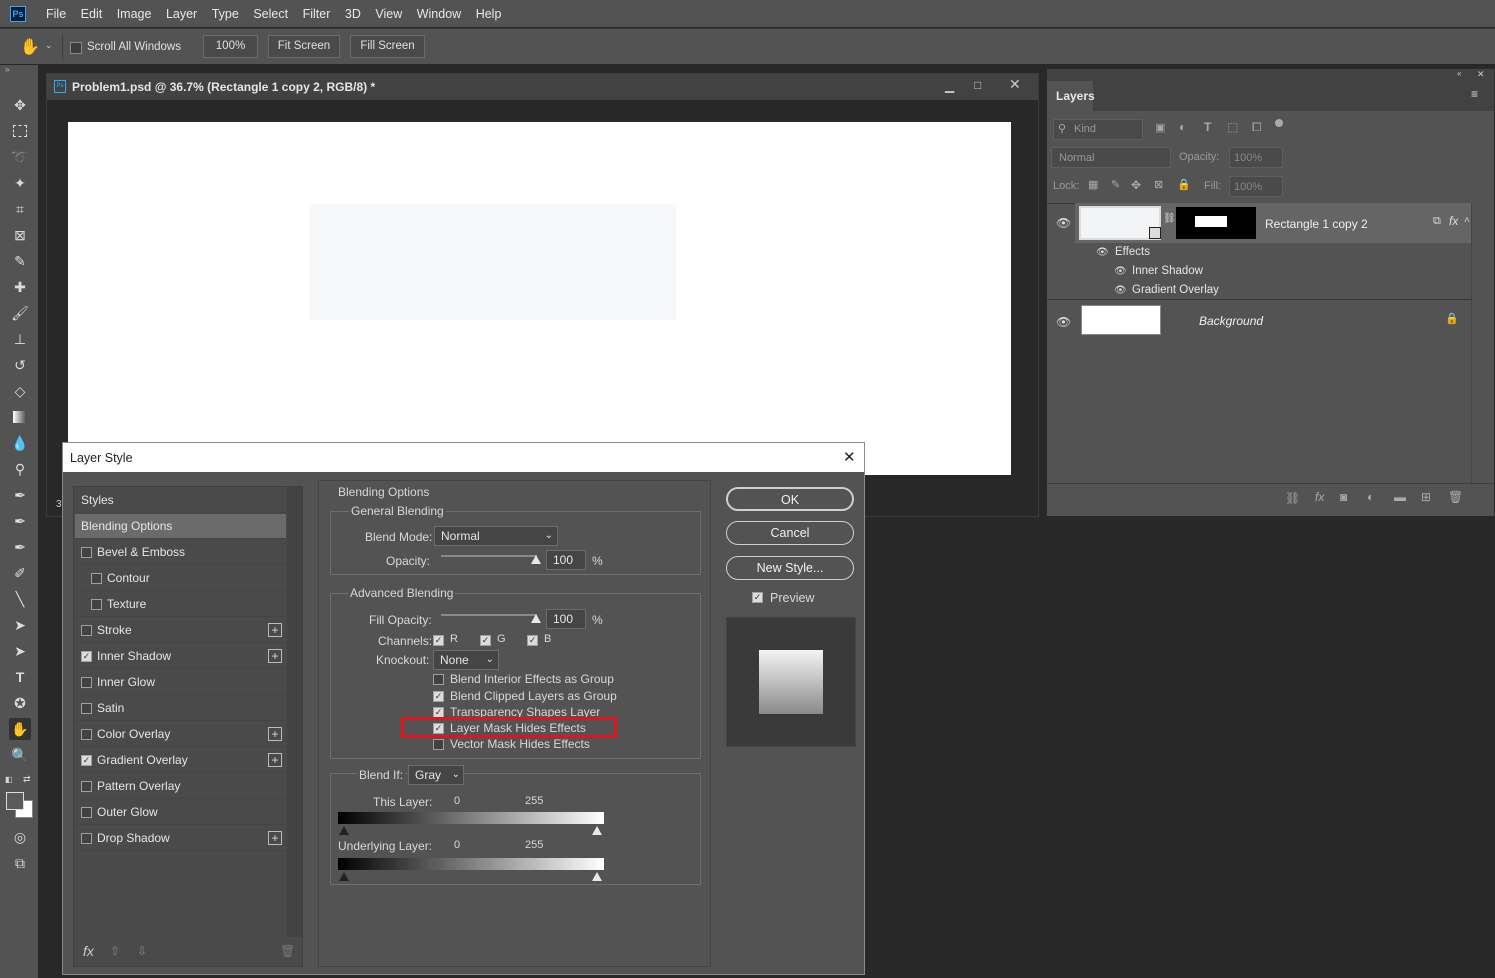 This screenshot has height=978, width=1495. I want to click on fx-menu-icon: fx, so click(88, 951).